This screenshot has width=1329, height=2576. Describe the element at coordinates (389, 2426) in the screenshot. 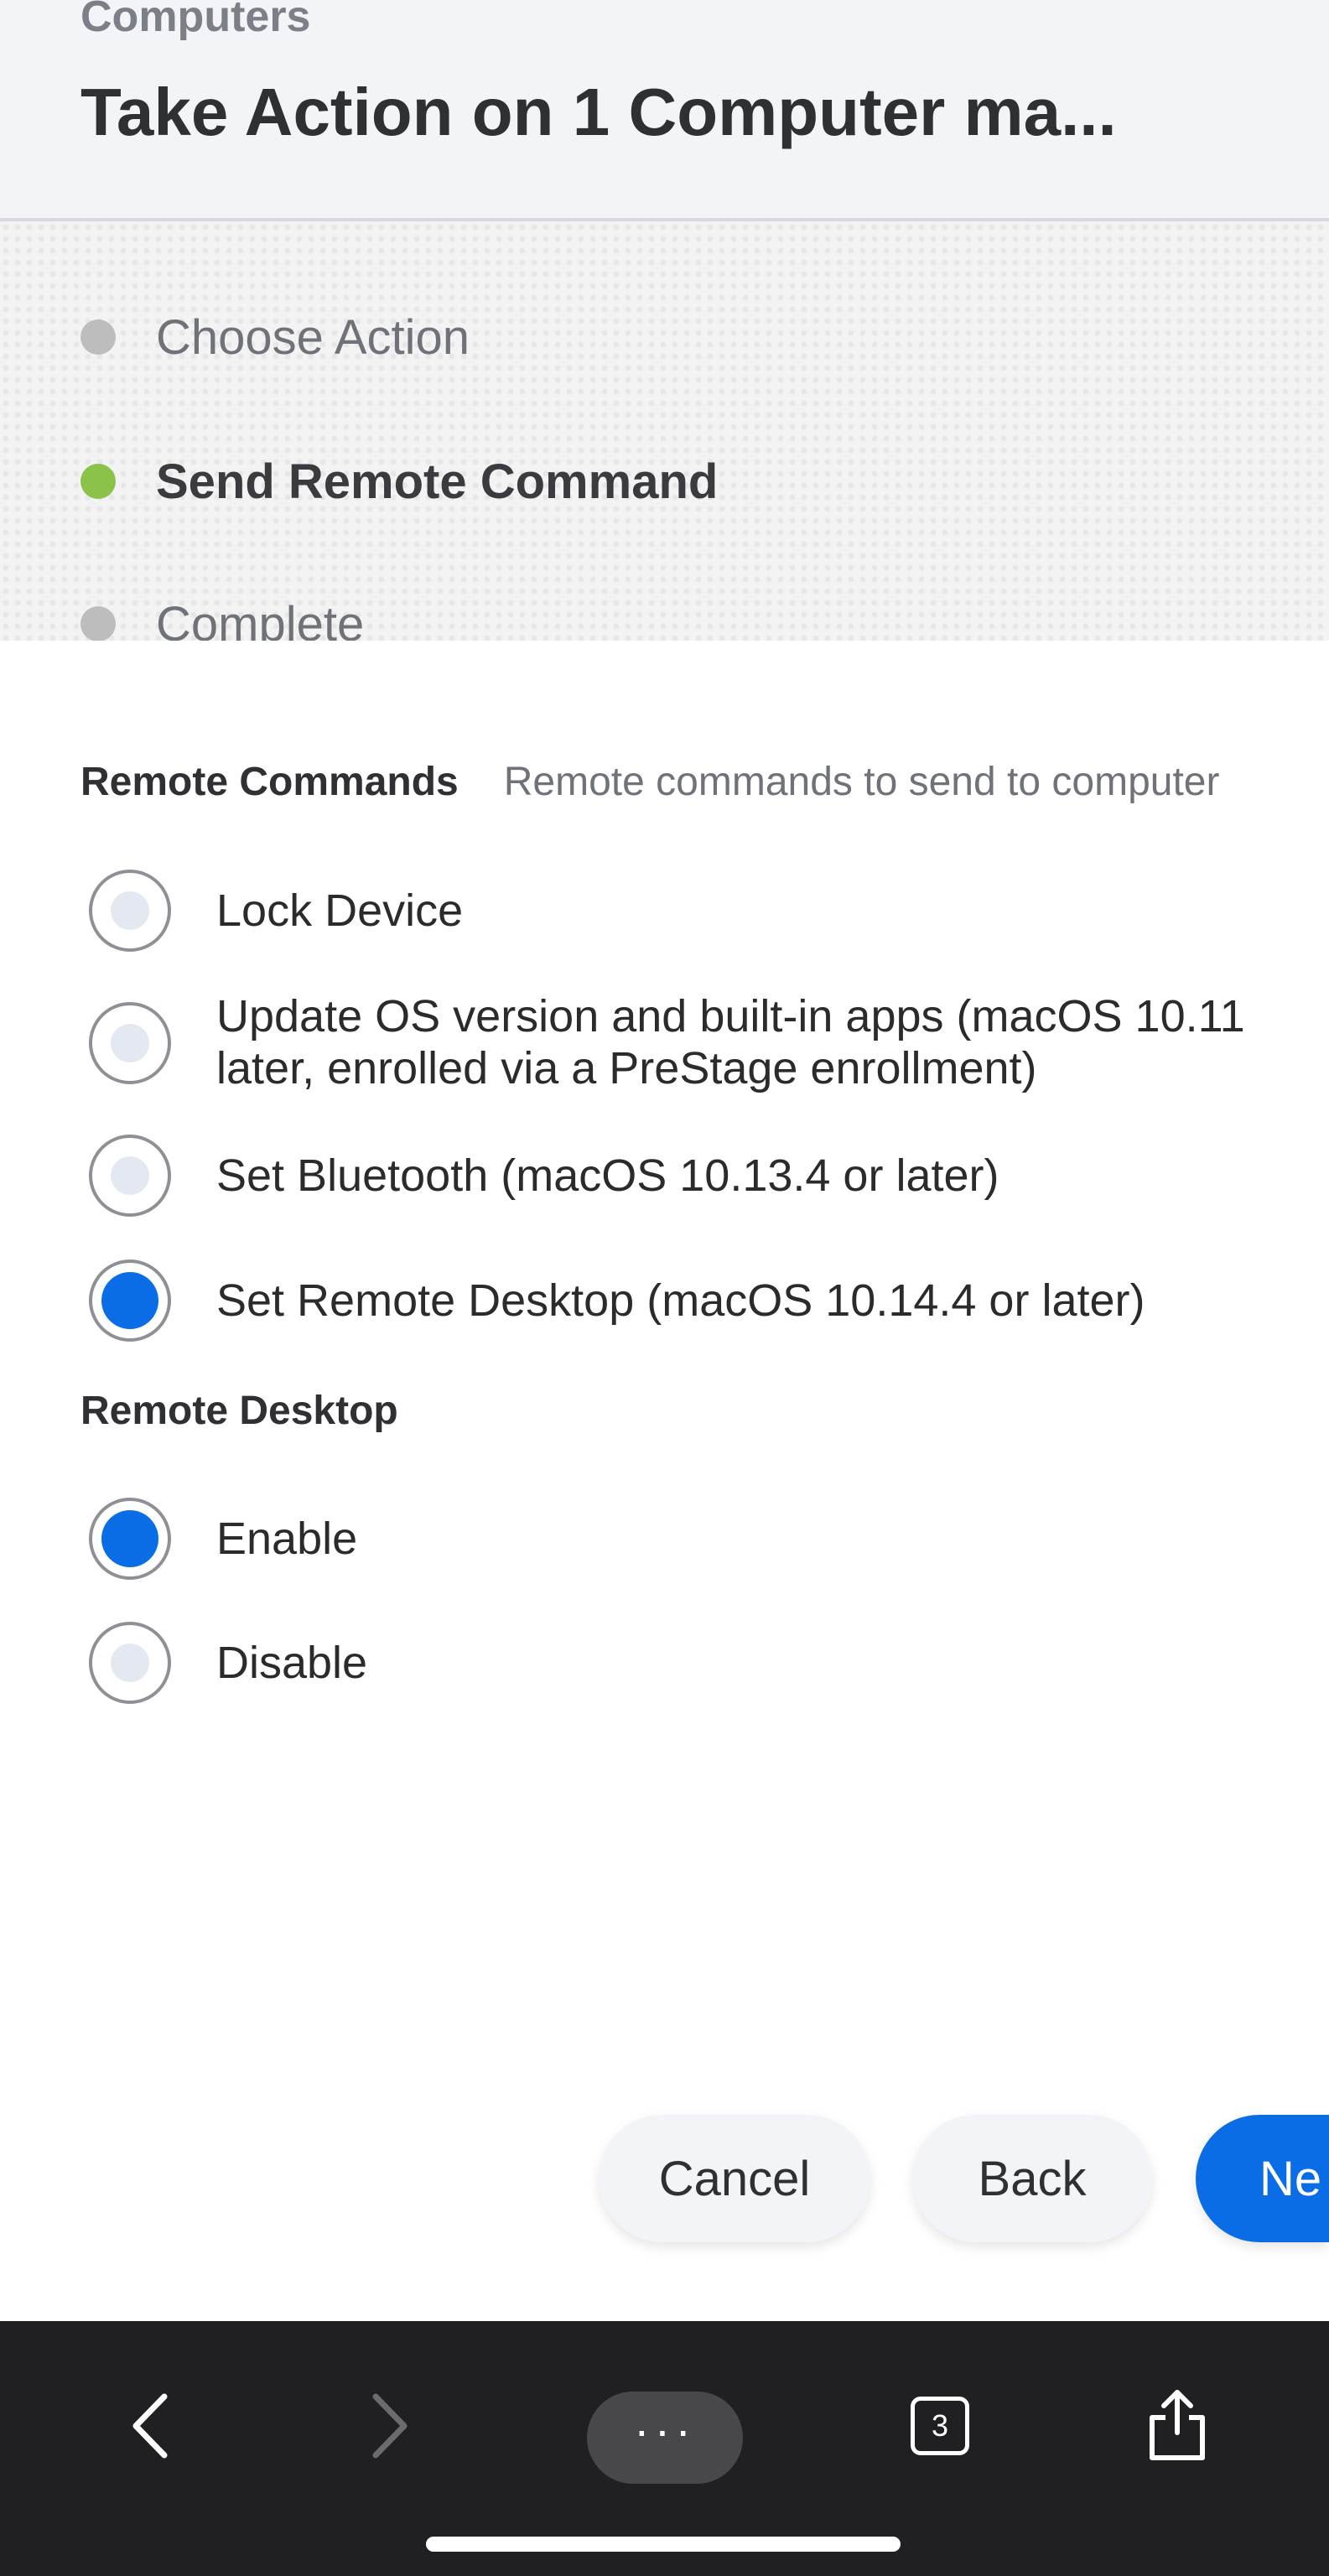

I see `forward-arrow-icon` at that location.